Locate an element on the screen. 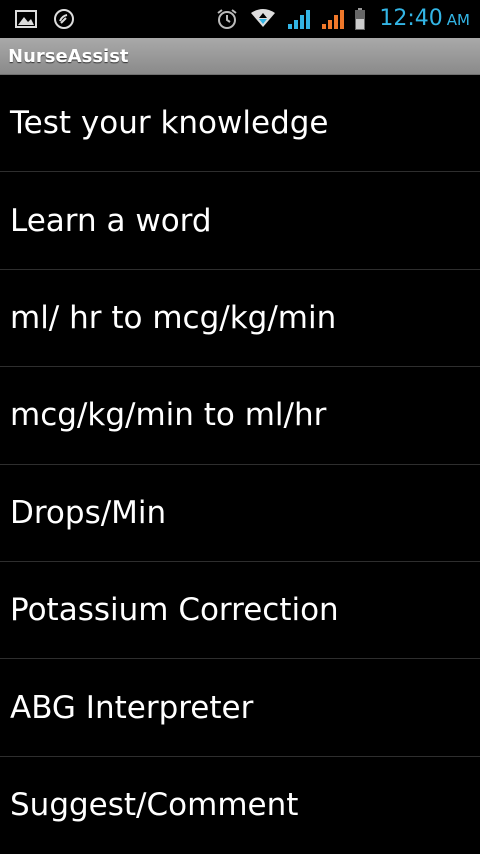  menu-item-mlhr-to-mcgkgmin: ml/ hr to mcg/kg/min is located at coordinates (240, 319).